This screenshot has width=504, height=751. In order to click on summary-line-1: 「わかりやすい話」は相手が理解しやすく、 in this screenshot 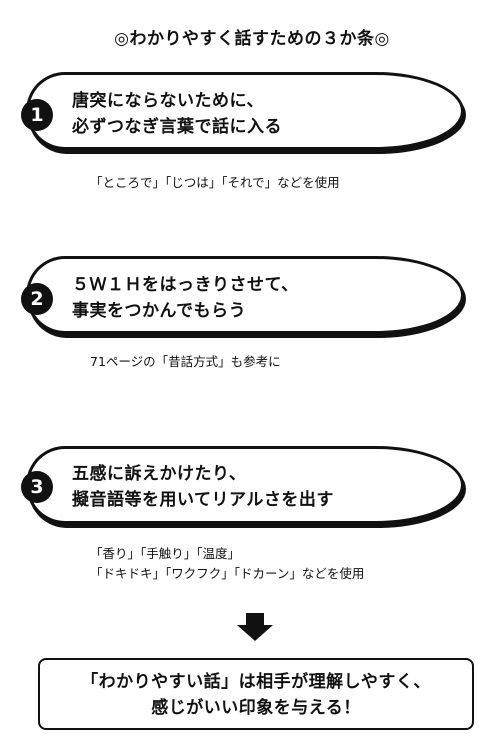, I will do `click(256, 682)`.